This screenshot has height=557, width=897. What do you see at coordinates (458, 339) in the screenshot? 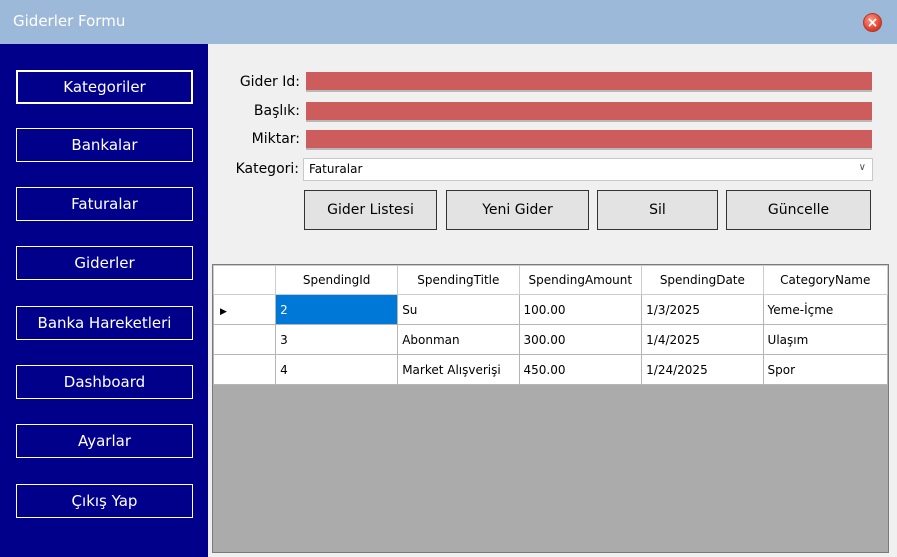
I see `table-cell: Abonman` at bounding box center [458, 339].